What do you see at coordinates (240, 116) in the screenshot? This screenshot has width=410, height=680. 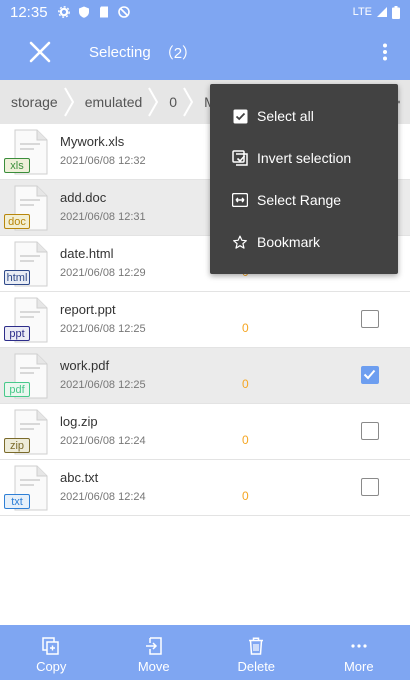 I see `checkbox-icon` at bounding box center [240, 116].